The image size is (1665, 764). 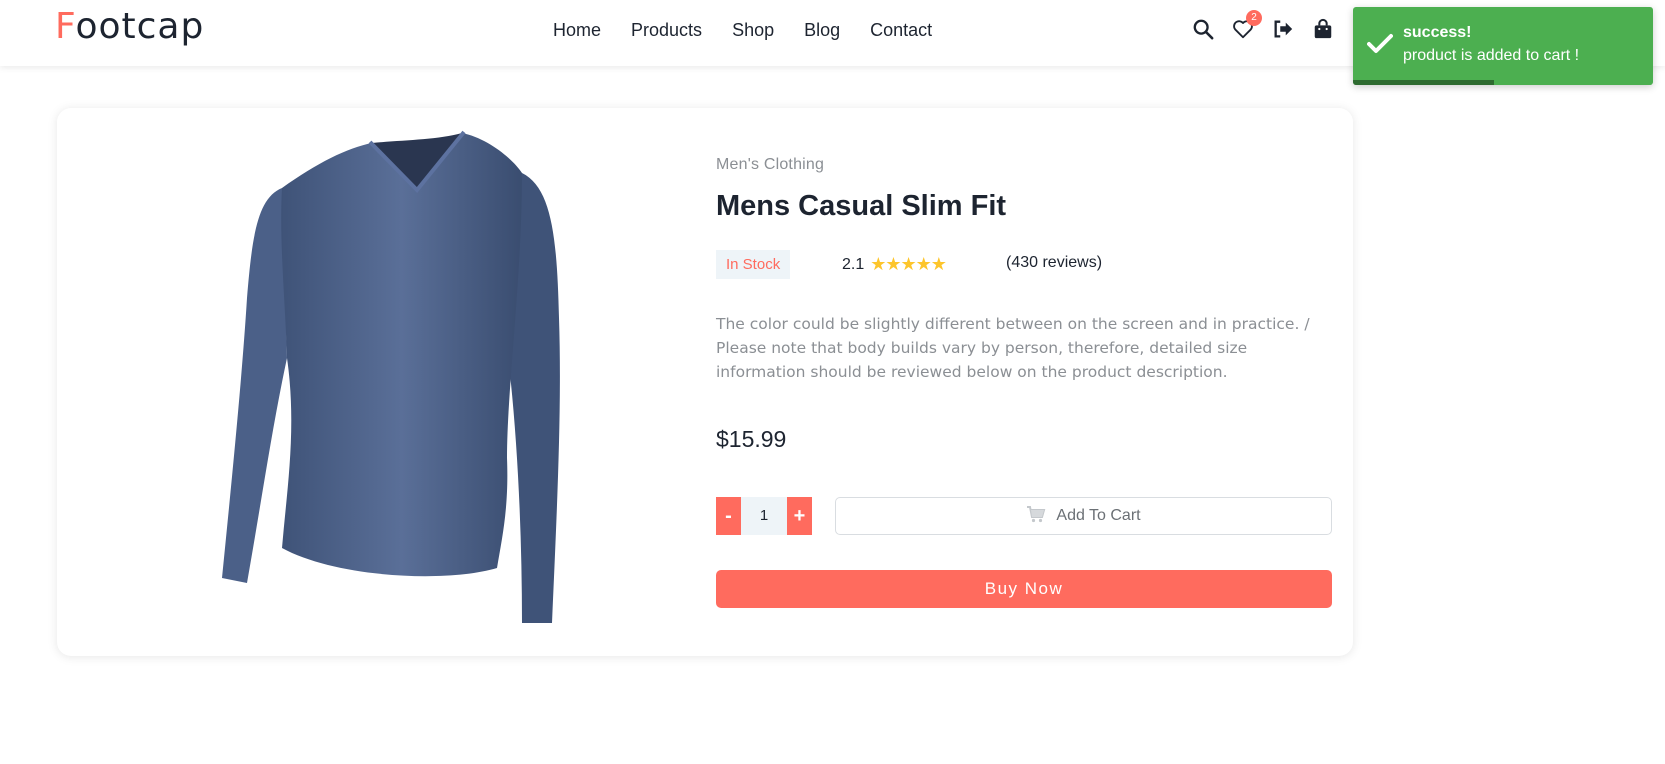 I want to click on product-image, so click(x=391, y=376).